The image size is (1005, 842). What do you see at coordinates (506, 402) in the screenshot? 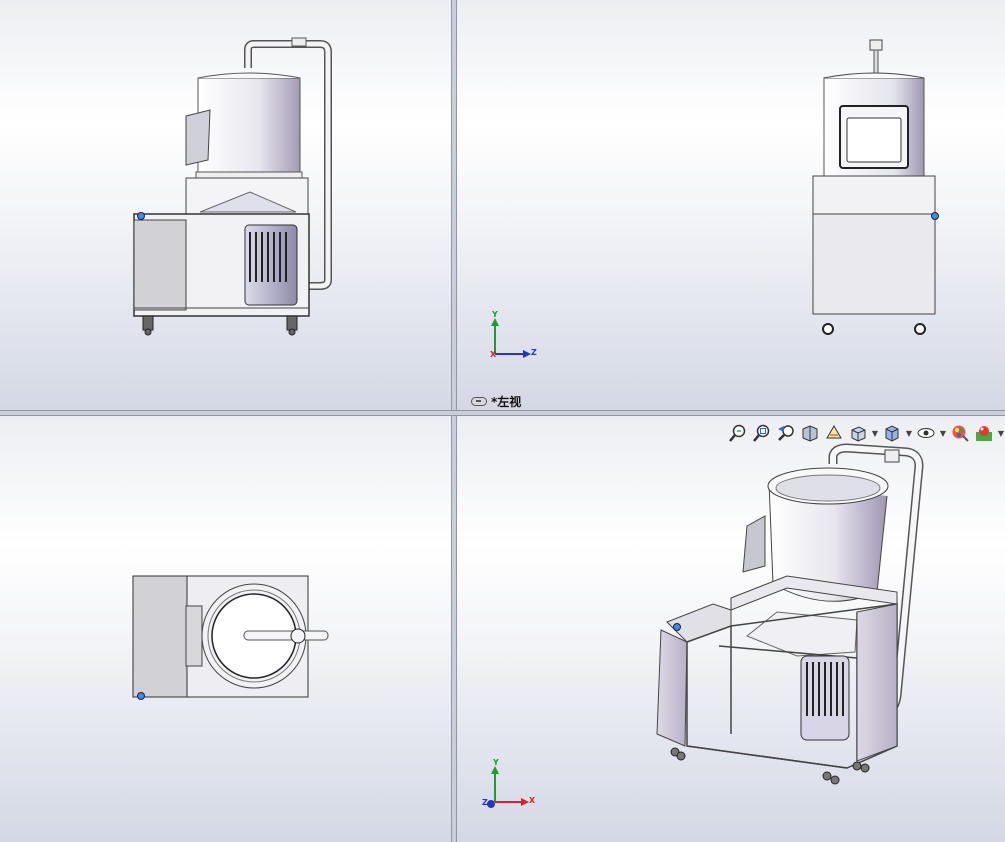
I see `view-name: *左视` at bounding box center [506, 402].